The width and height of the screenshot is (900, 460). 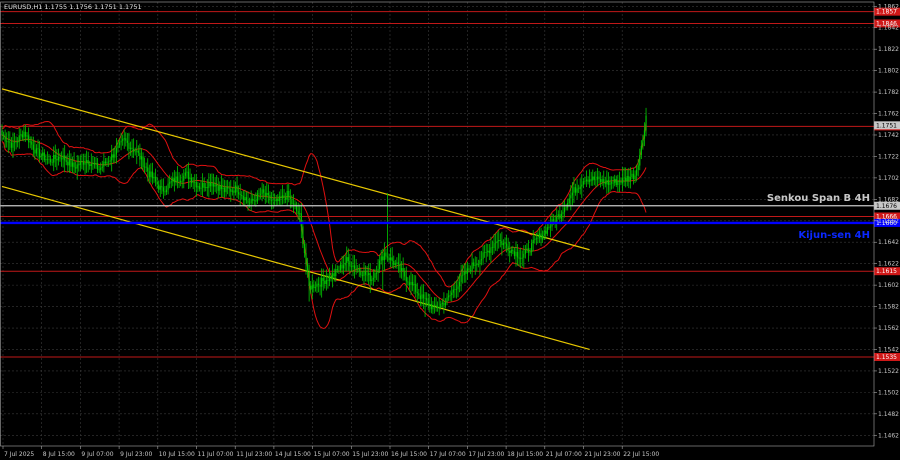 What do you see at coordinates (293, 454) in the screenshot?
I see `x-tick-label: 14 Jul 15:00` at bounding box center [293, 454].